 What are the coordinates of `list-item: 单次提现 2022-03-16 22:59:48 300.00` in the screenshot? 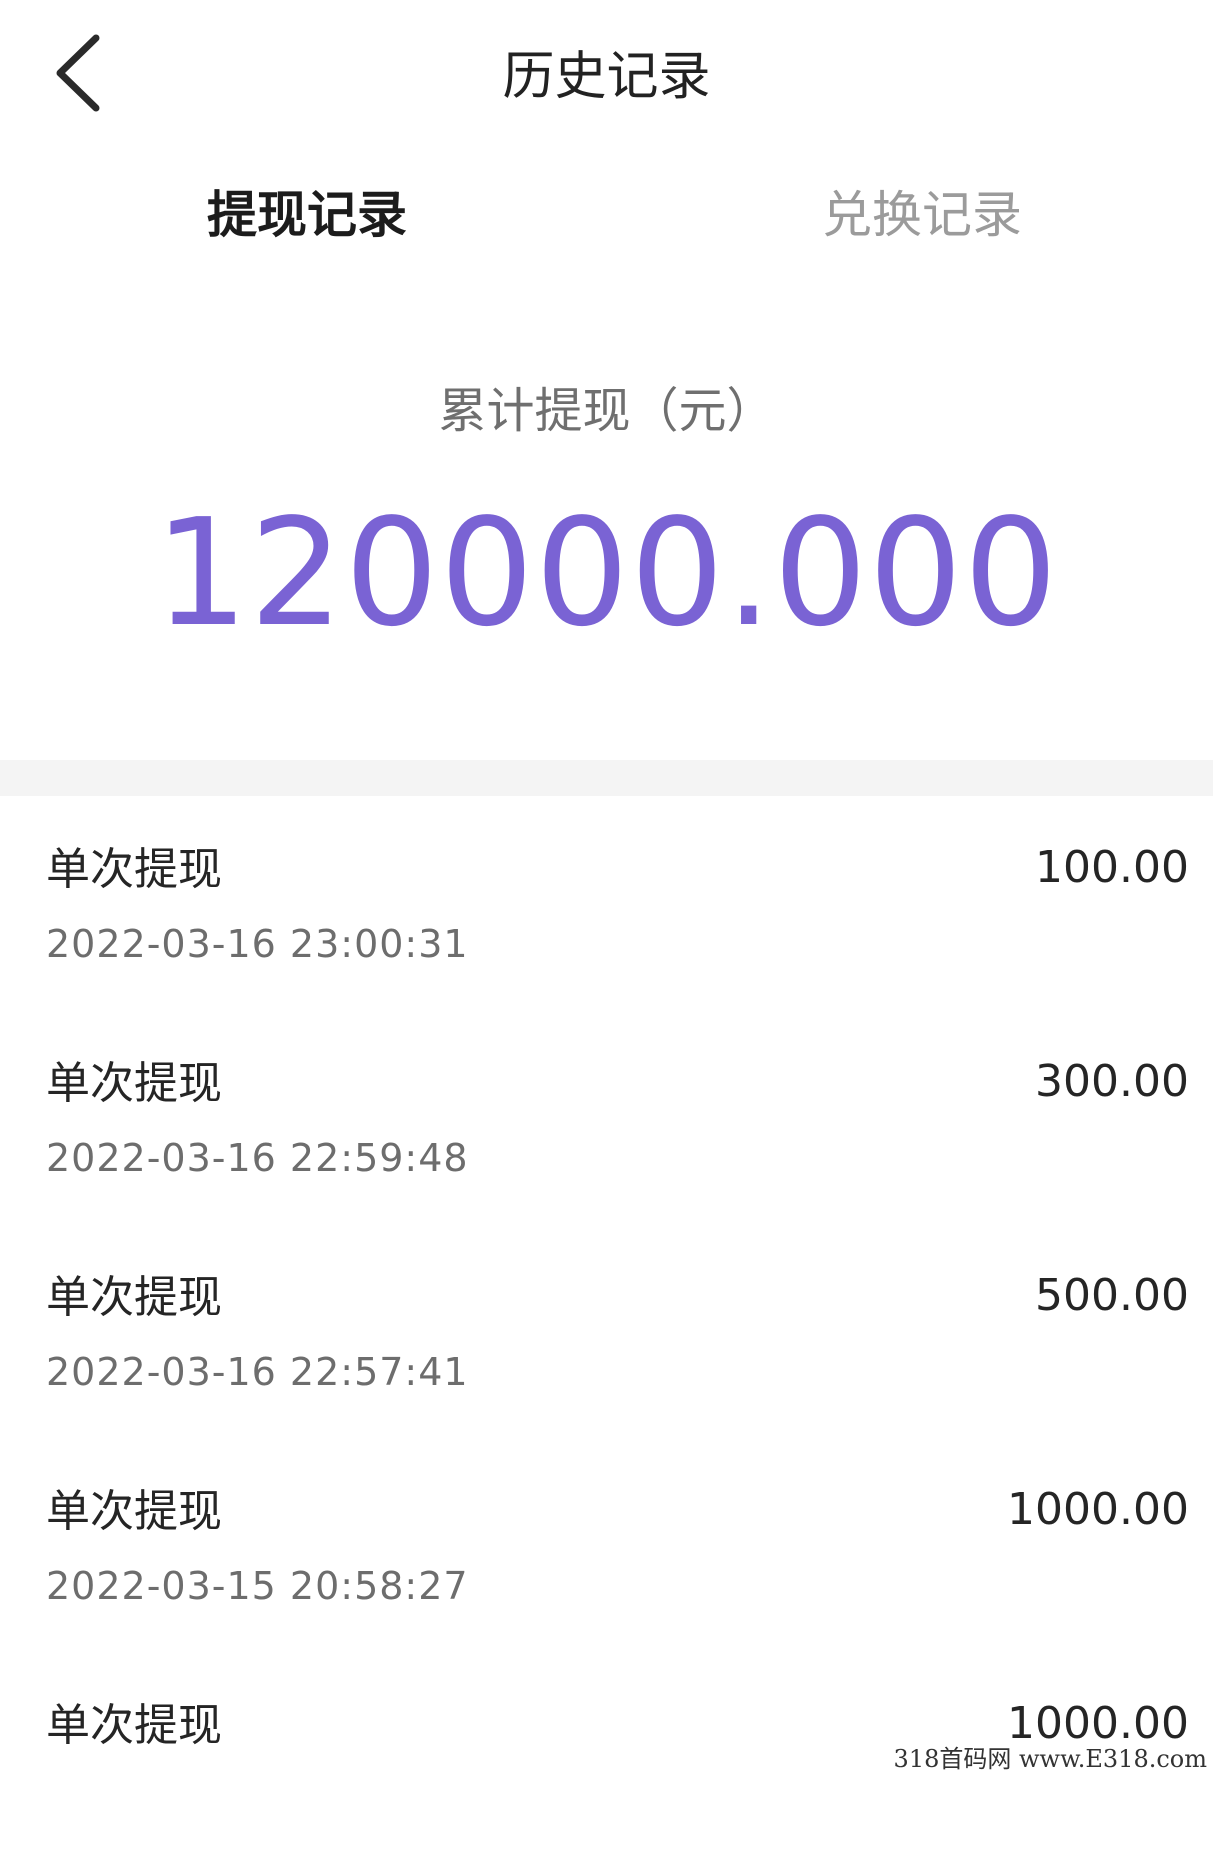 It's located at (606, 1117).